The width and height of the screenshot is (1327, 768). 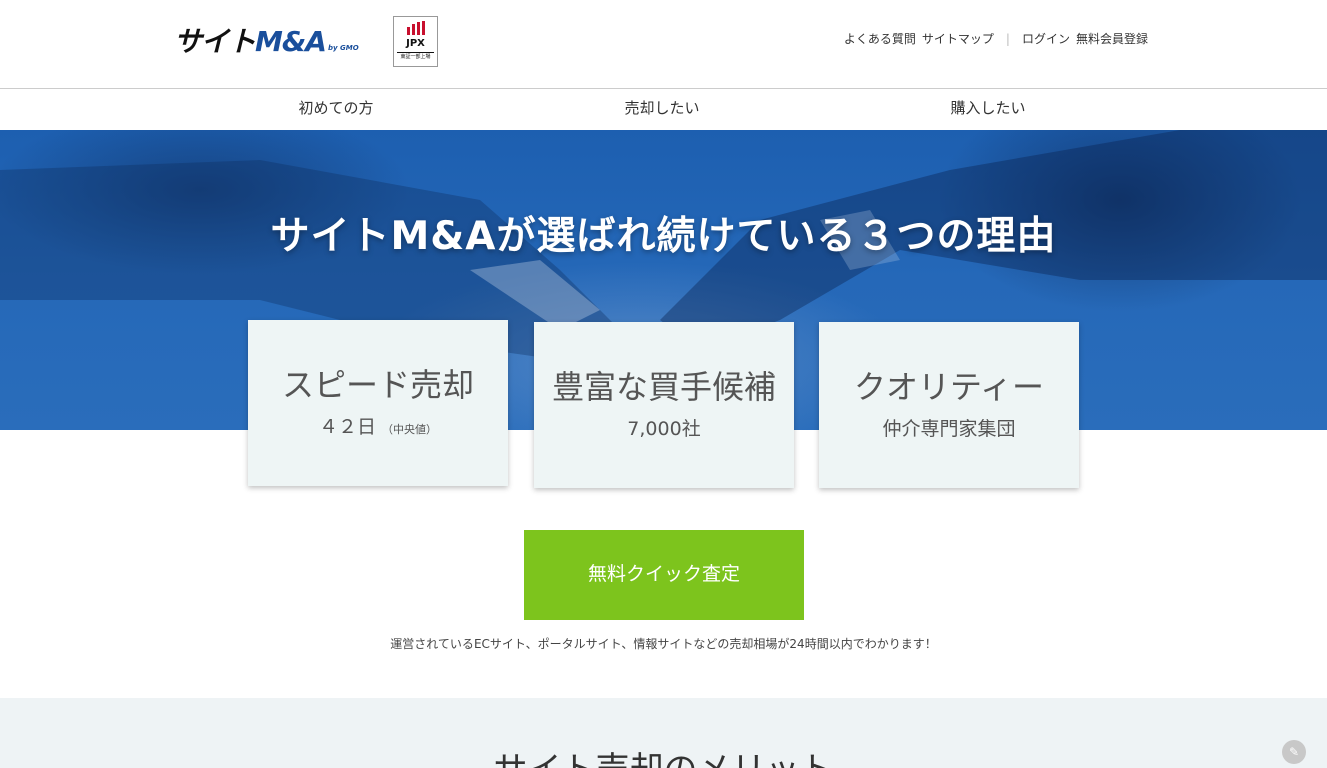 What do you see at coordinates (1046, 38) in the screenshot?
I see `login-link: ログイン` at bounding box center [1046, 38].